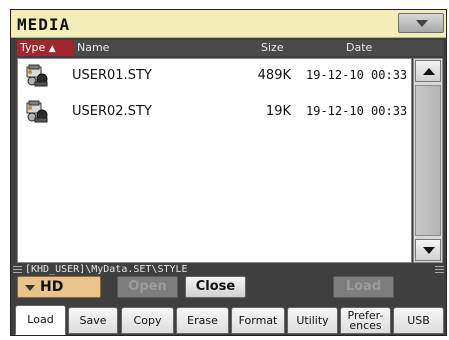 The width and height of the screenshot is (449, 340). I want to click on tab-copy: Copy, so click(147, 320).